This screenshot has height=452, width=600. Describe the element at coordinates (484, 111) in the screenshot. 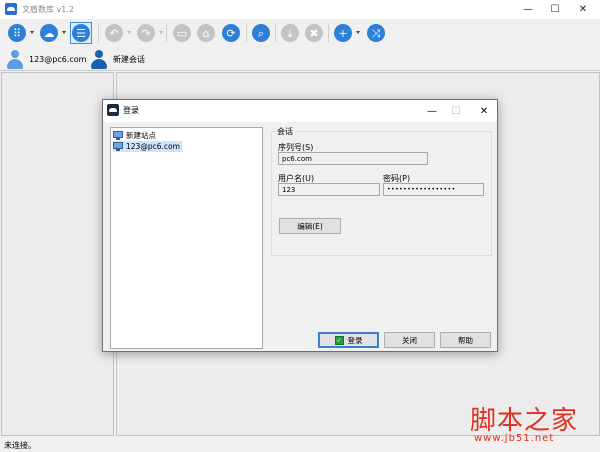

I see `dialog-close-button: ✕` at that location.